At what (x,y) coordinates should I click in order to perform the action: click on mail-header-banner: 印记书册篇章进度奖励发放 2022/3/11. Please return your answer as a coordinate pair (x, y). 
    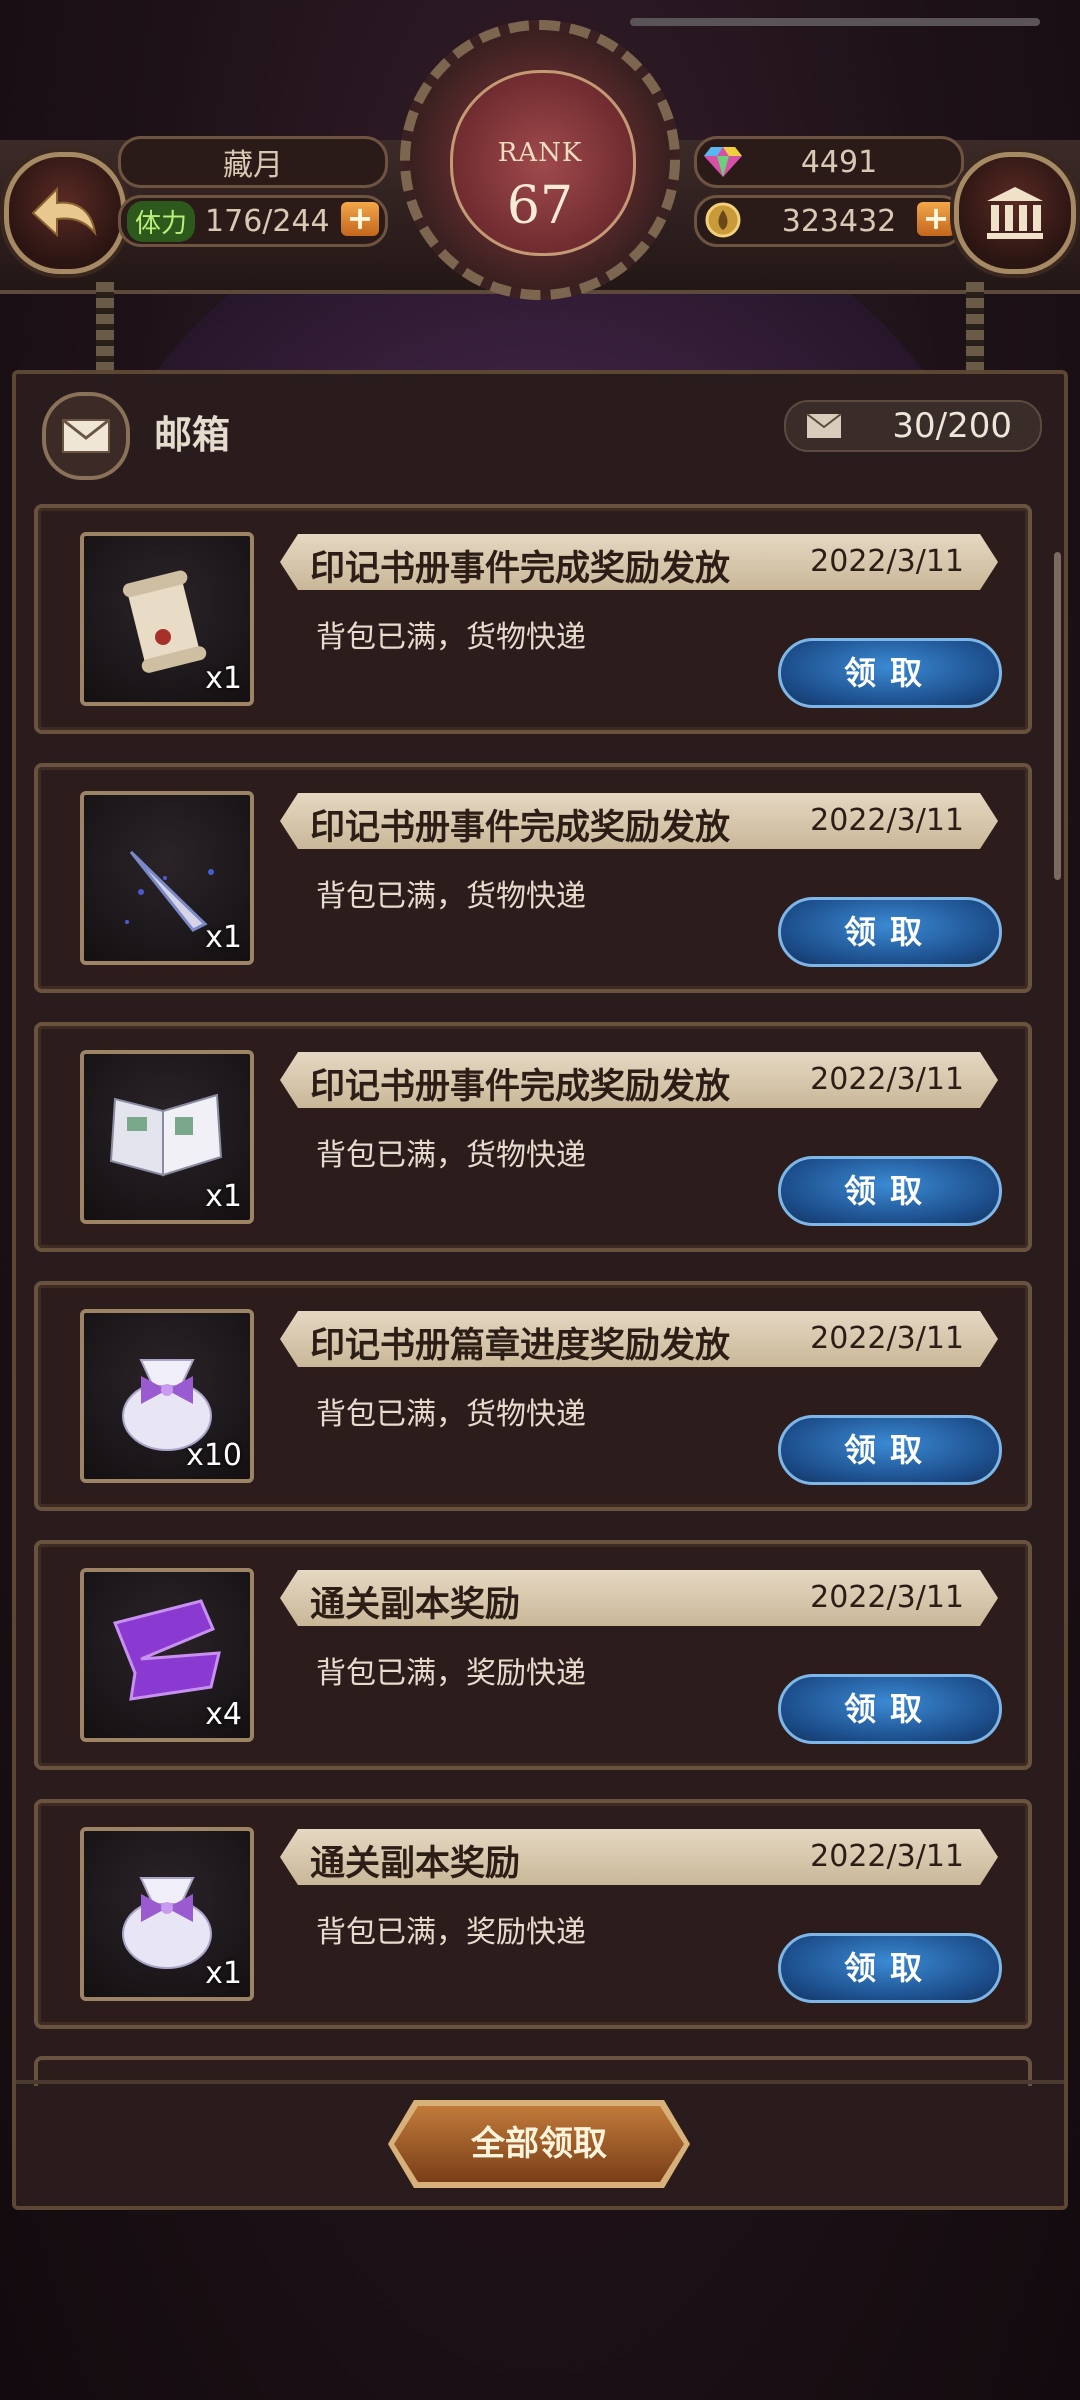
    Looking at the image, I should click on (639, 1339).